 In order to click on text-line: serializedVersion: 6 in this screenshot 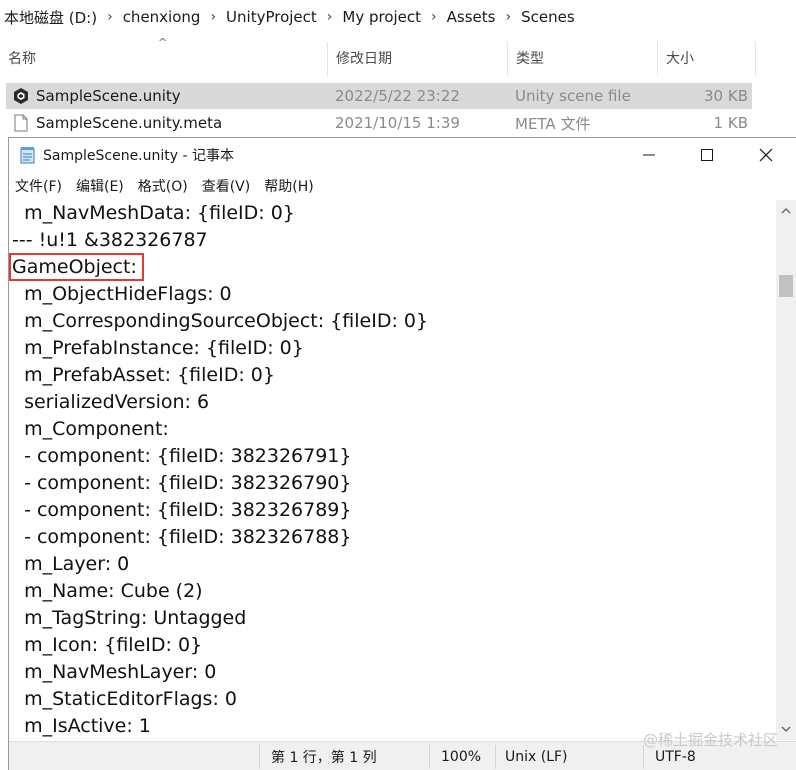, I will do `click(111, 402)`.